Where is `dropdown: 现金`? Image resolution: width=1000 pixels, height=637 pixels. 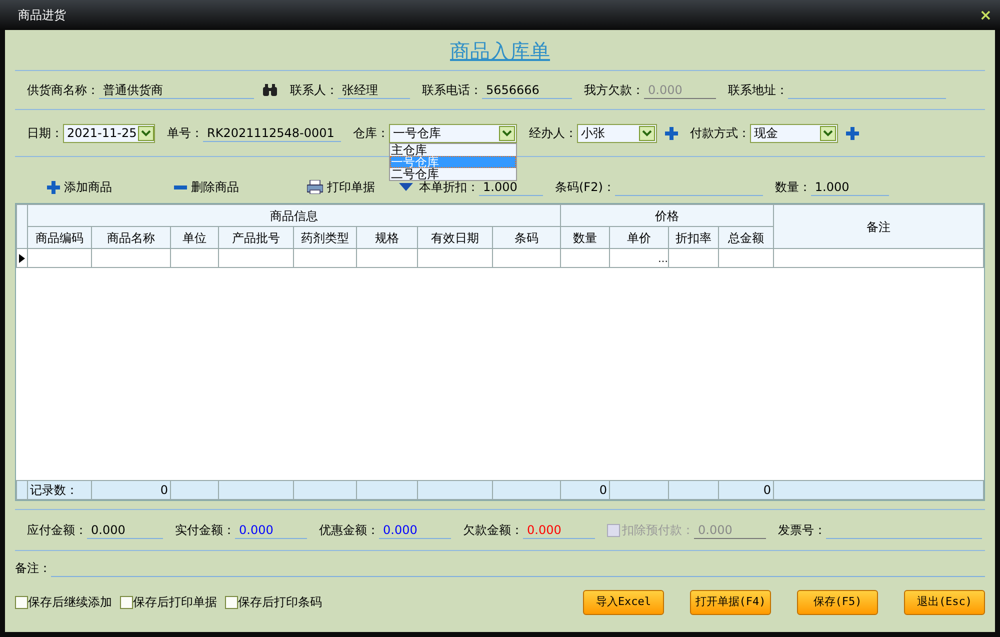 dropdown: 现金 is located at coordinates (794, 133).